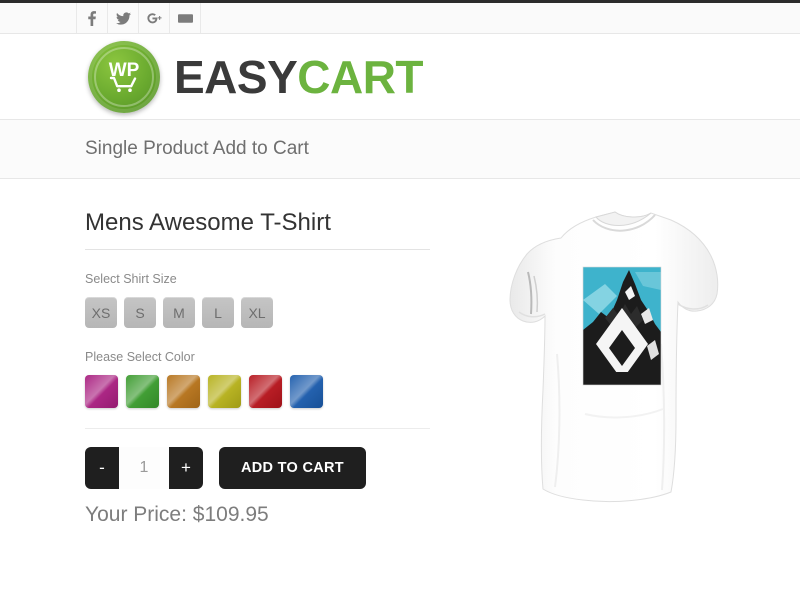  I want to click on logo-text-cart: CART, so click(360, 76).